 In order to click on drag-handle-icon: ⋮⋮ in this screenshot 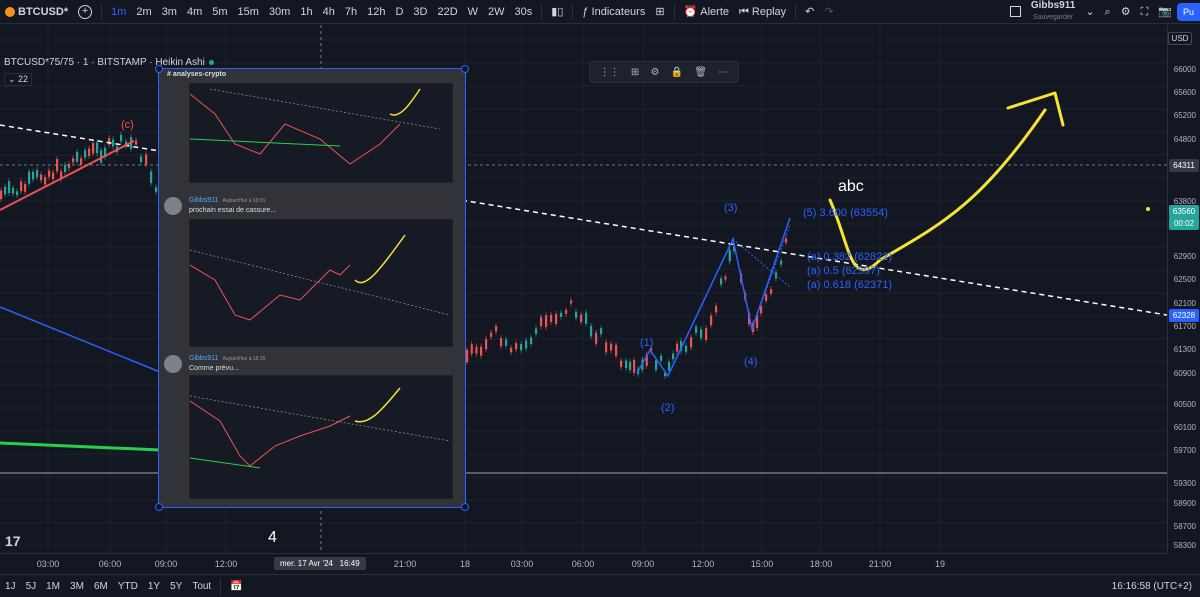, I will do `click(610, 72)`.